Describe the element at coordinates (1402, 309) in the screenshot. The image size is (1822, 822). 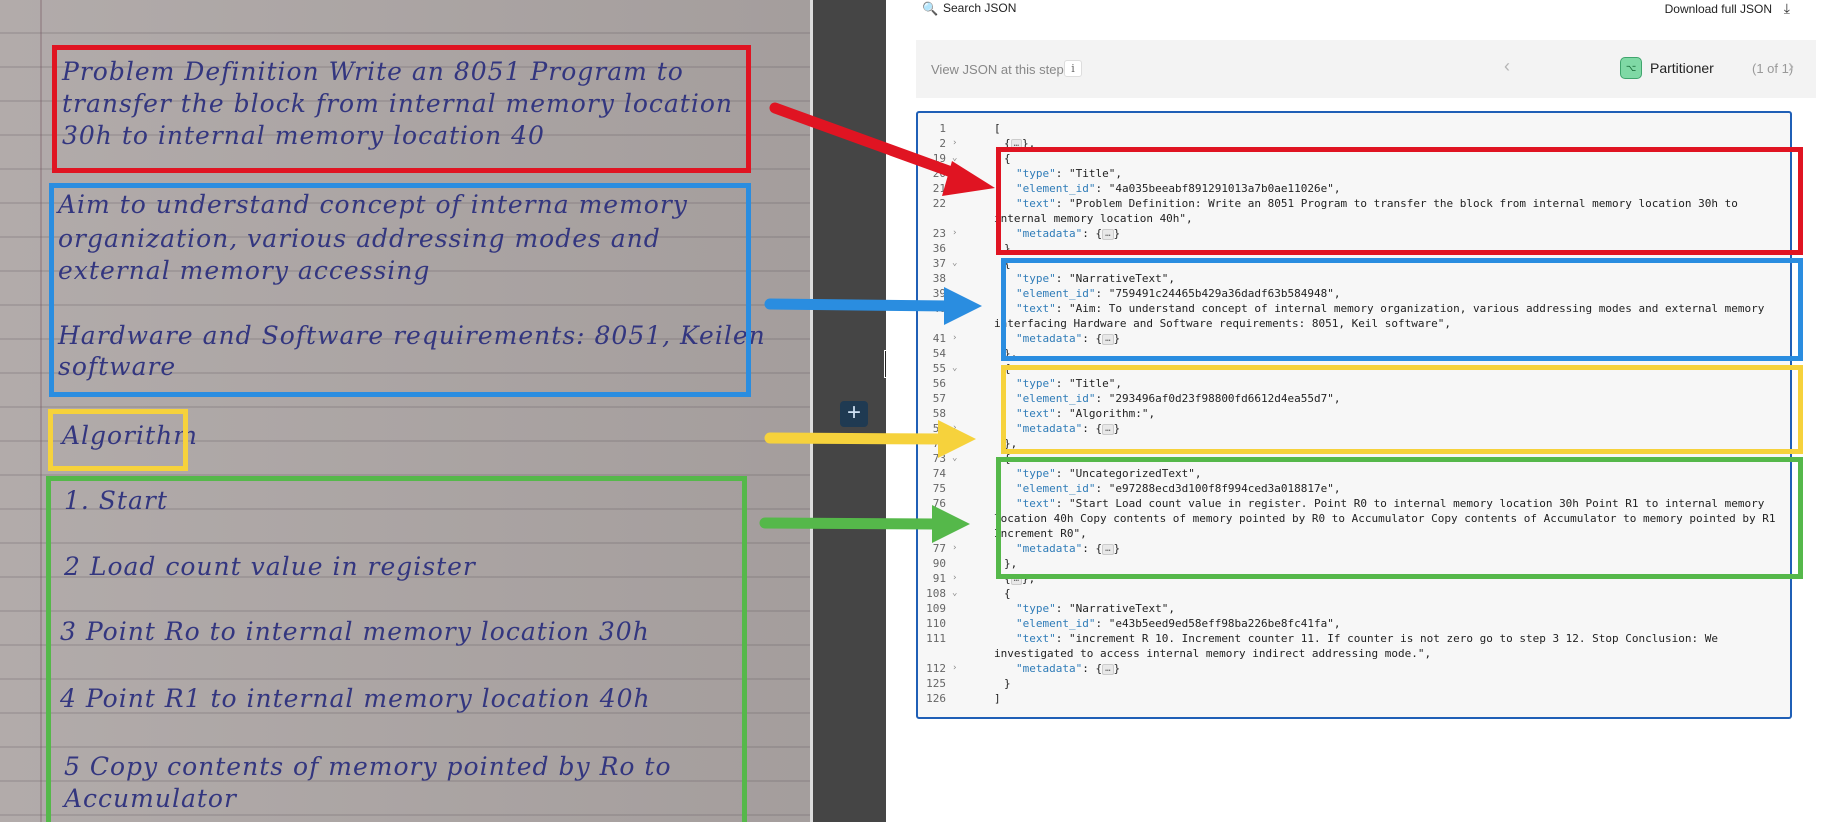
I see `json-highlight-narrative` at that location.